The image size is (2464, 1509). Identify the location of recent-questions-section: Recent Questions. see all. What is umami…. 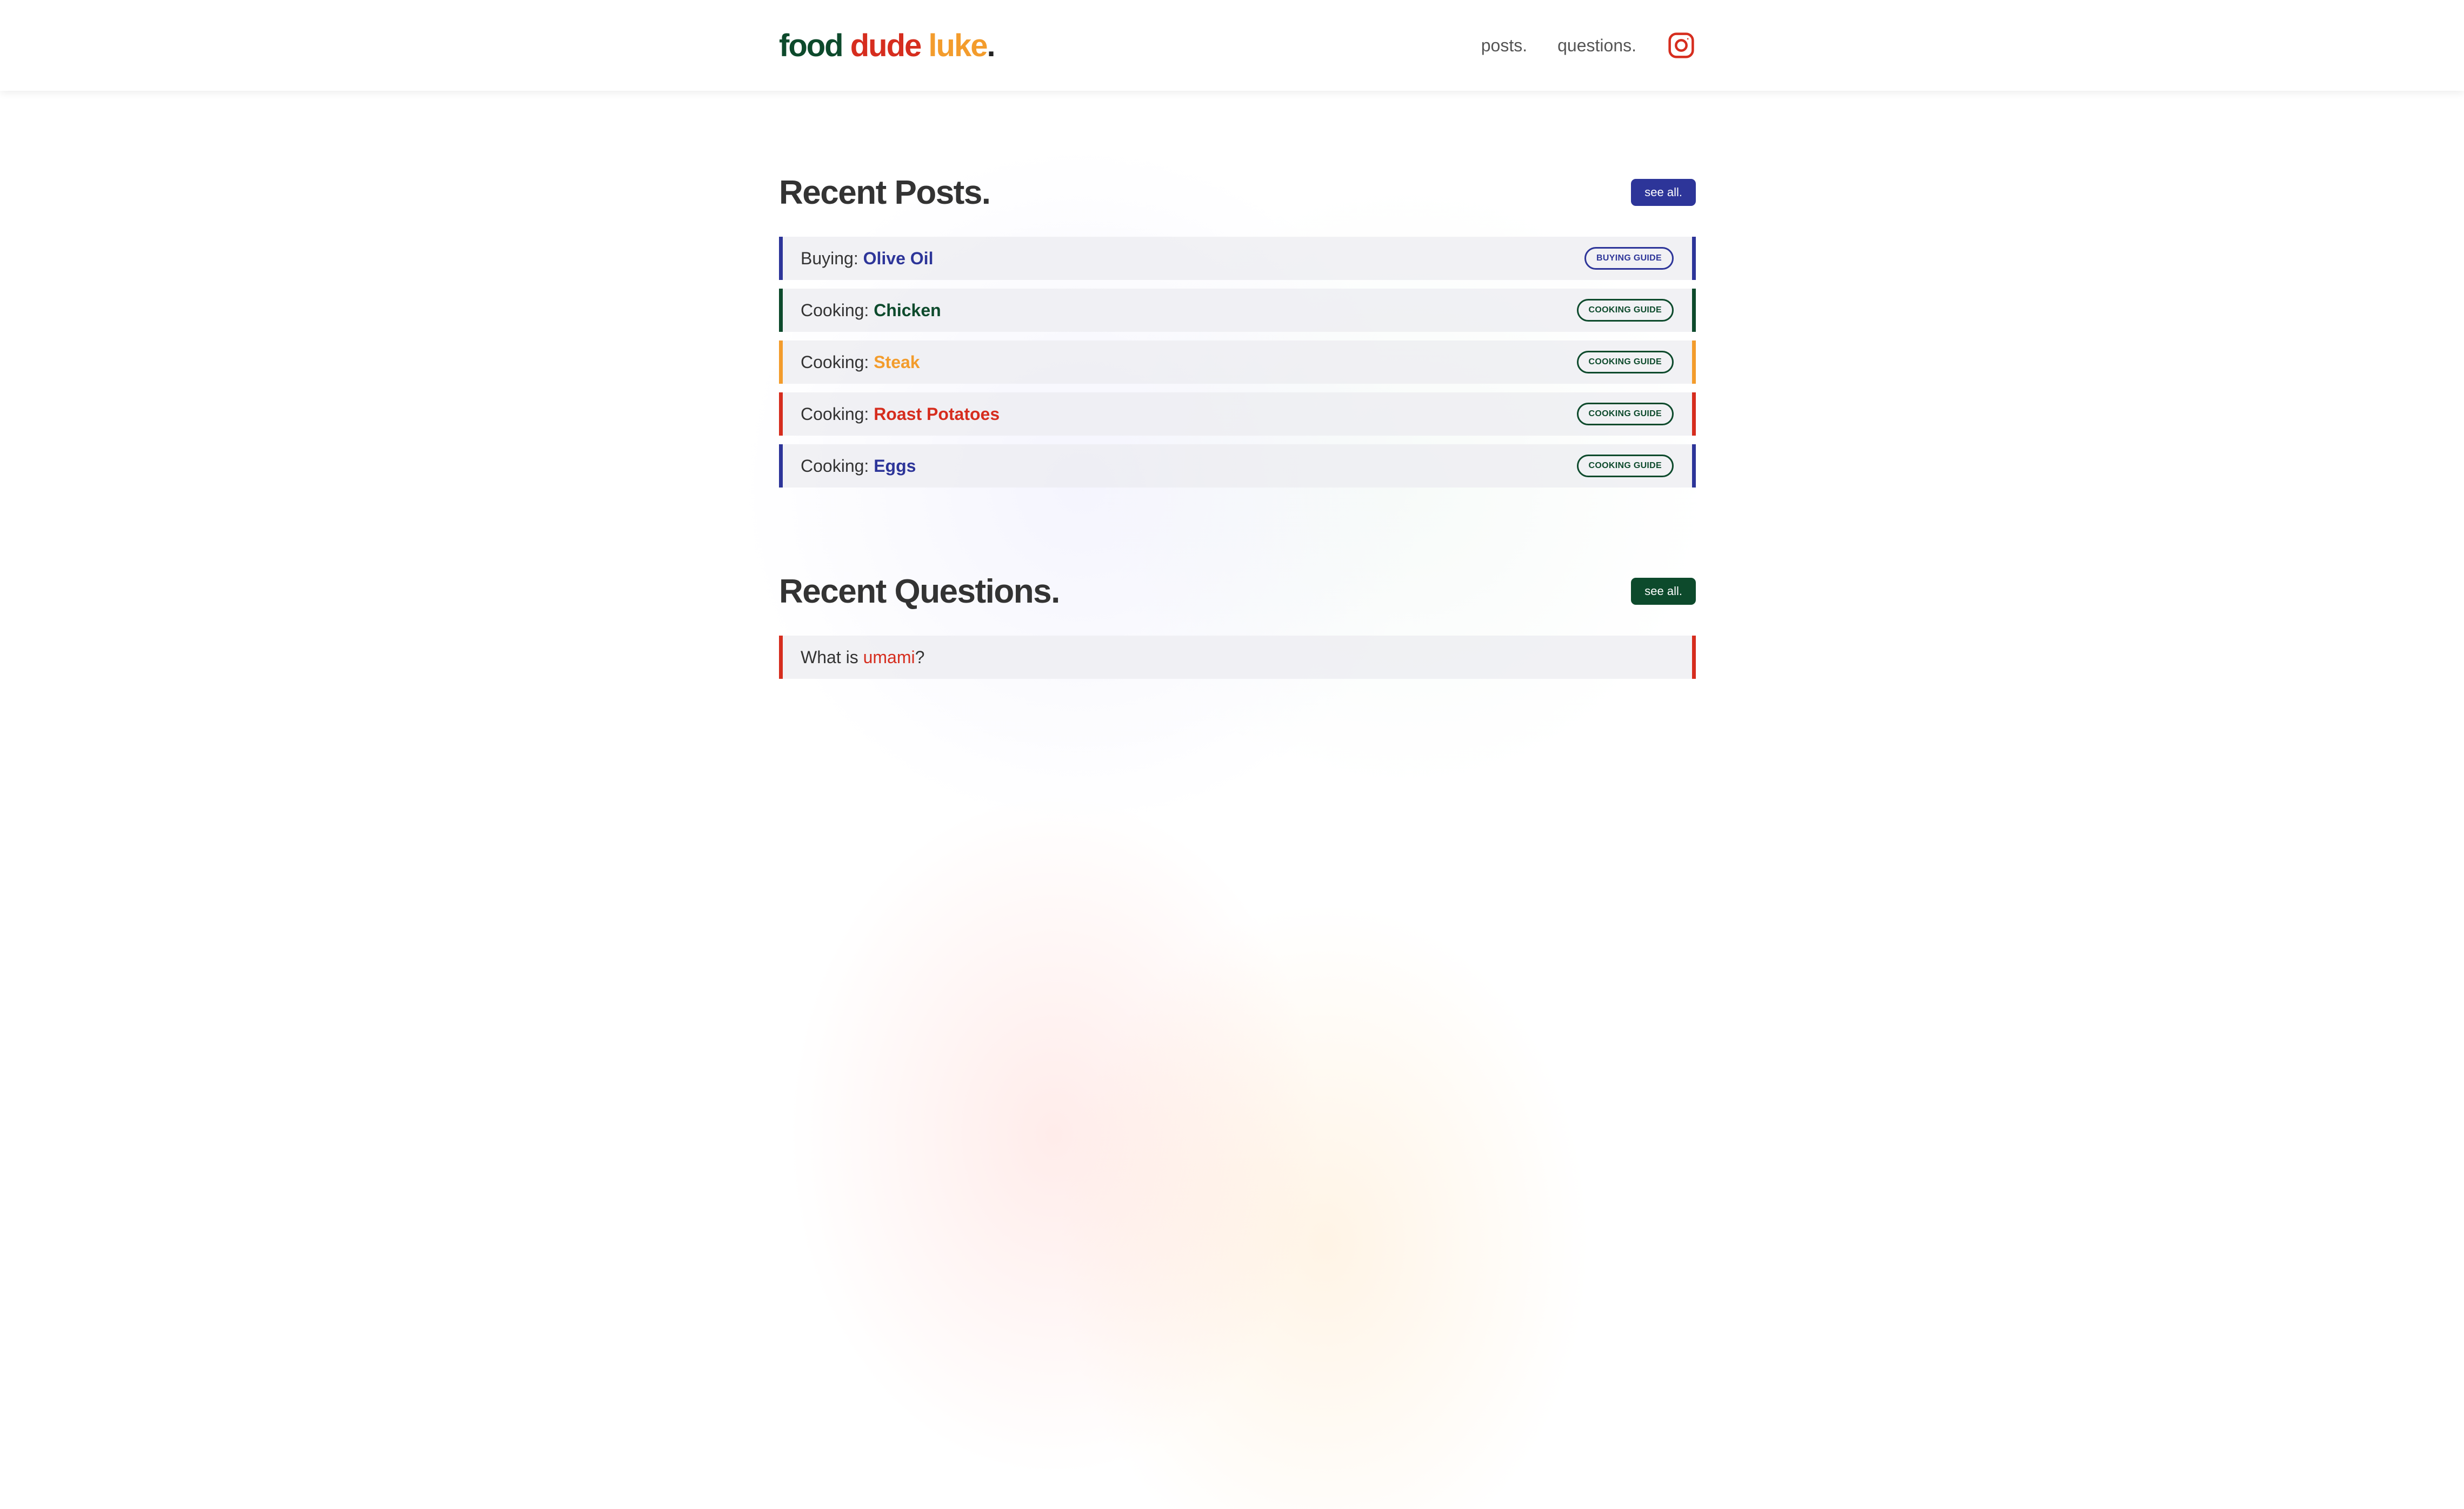
(1238, 625).